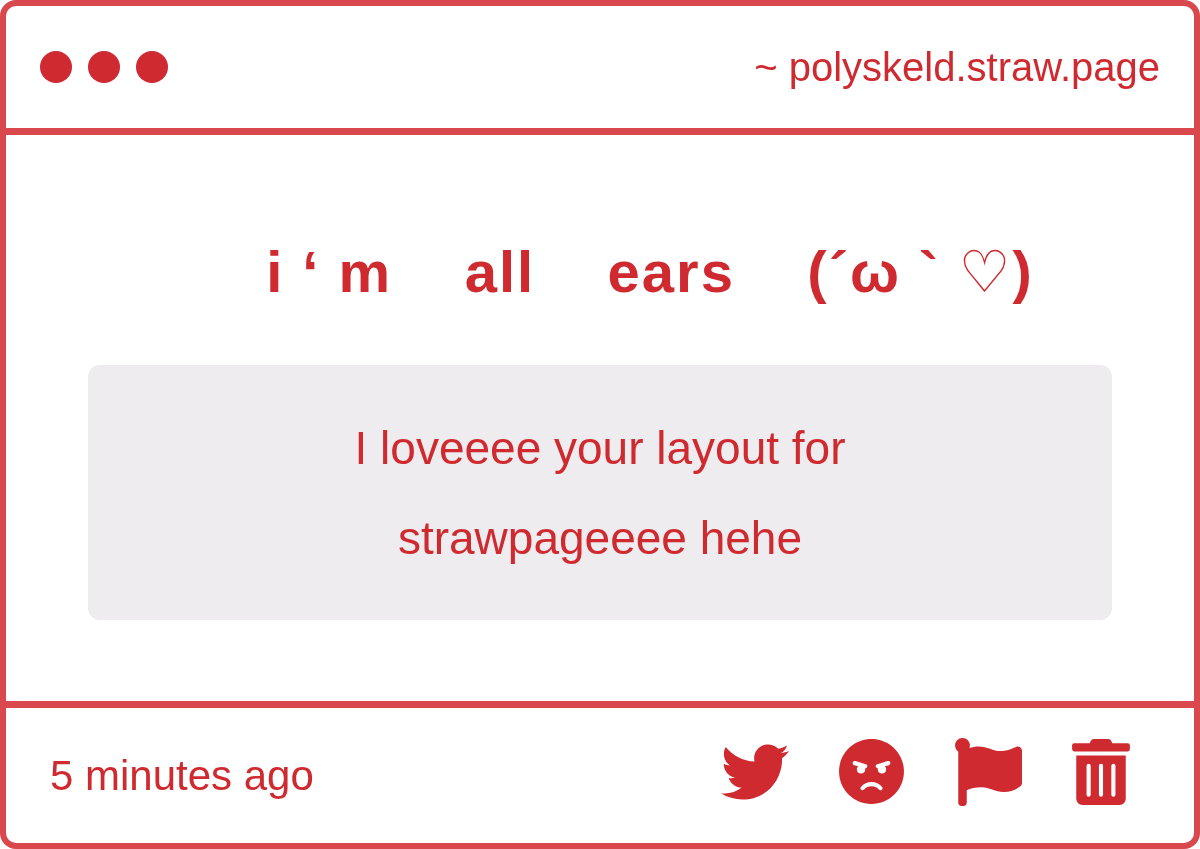  I want to click on window-dots-icon, so click(104, 67).